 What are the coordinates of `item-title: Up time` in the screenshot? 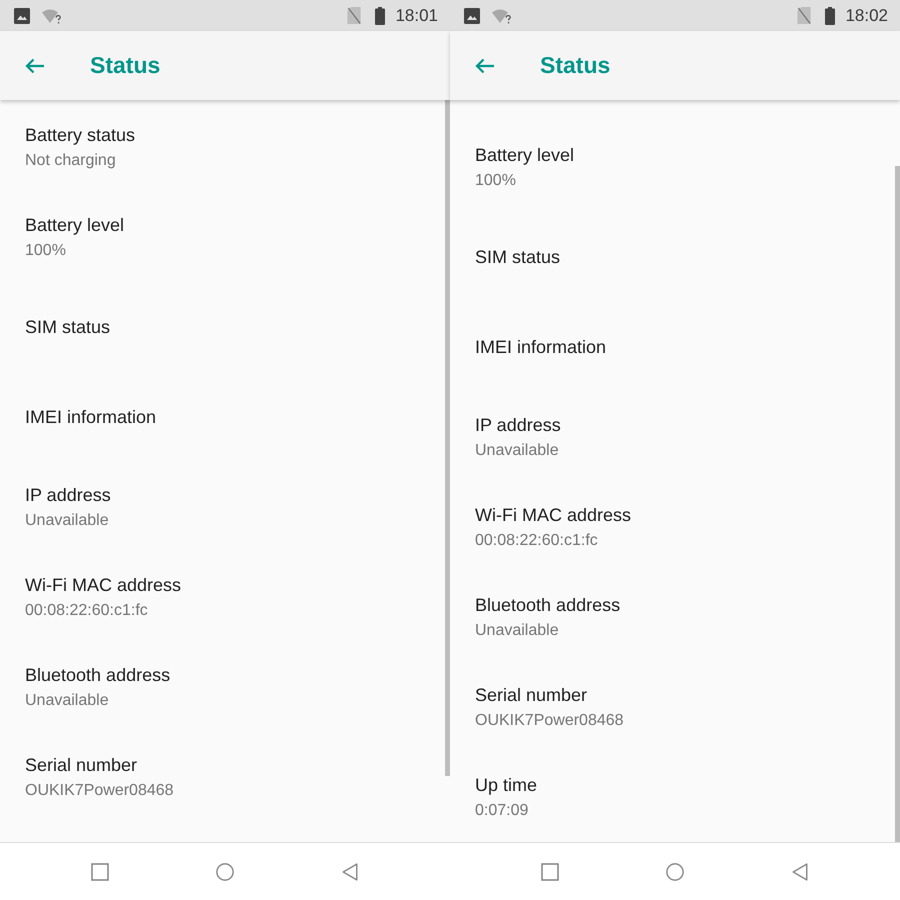 It's located at (506, 785).